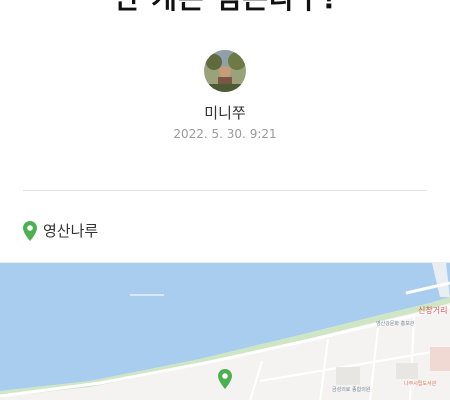 Image resolution: width=450 pixels, height=400 pixels. Describe the element at coordinates (30, 230) in the screenshot. I see `map-pin-icon` at that location.